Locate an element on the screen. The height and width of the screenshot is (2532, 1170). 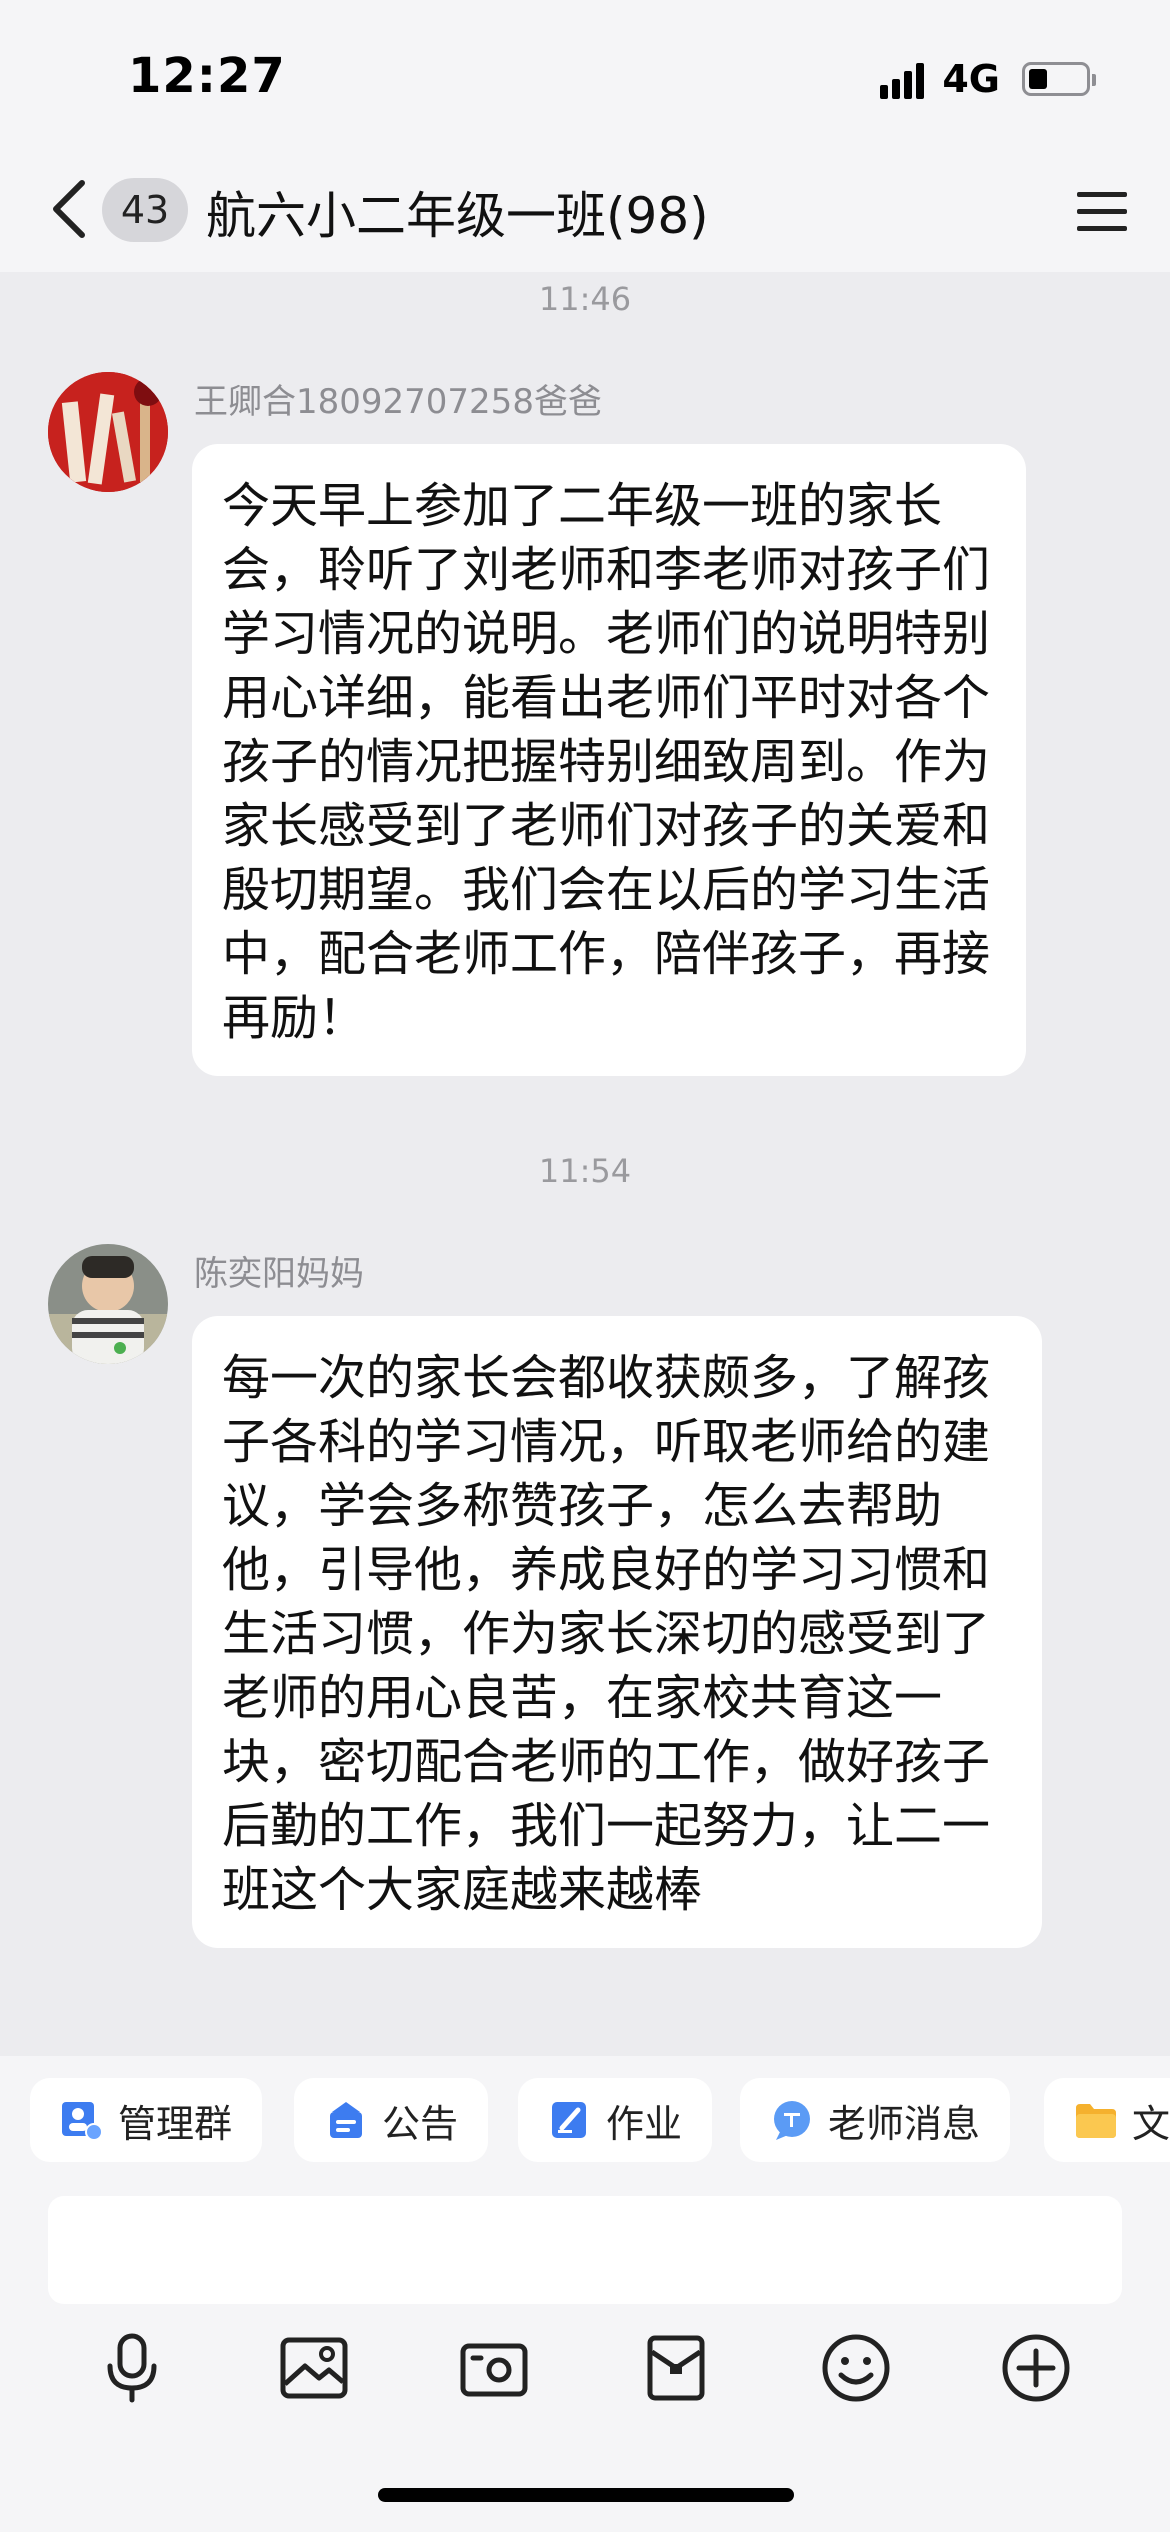
message-input is located at coordinates (585, 2250).